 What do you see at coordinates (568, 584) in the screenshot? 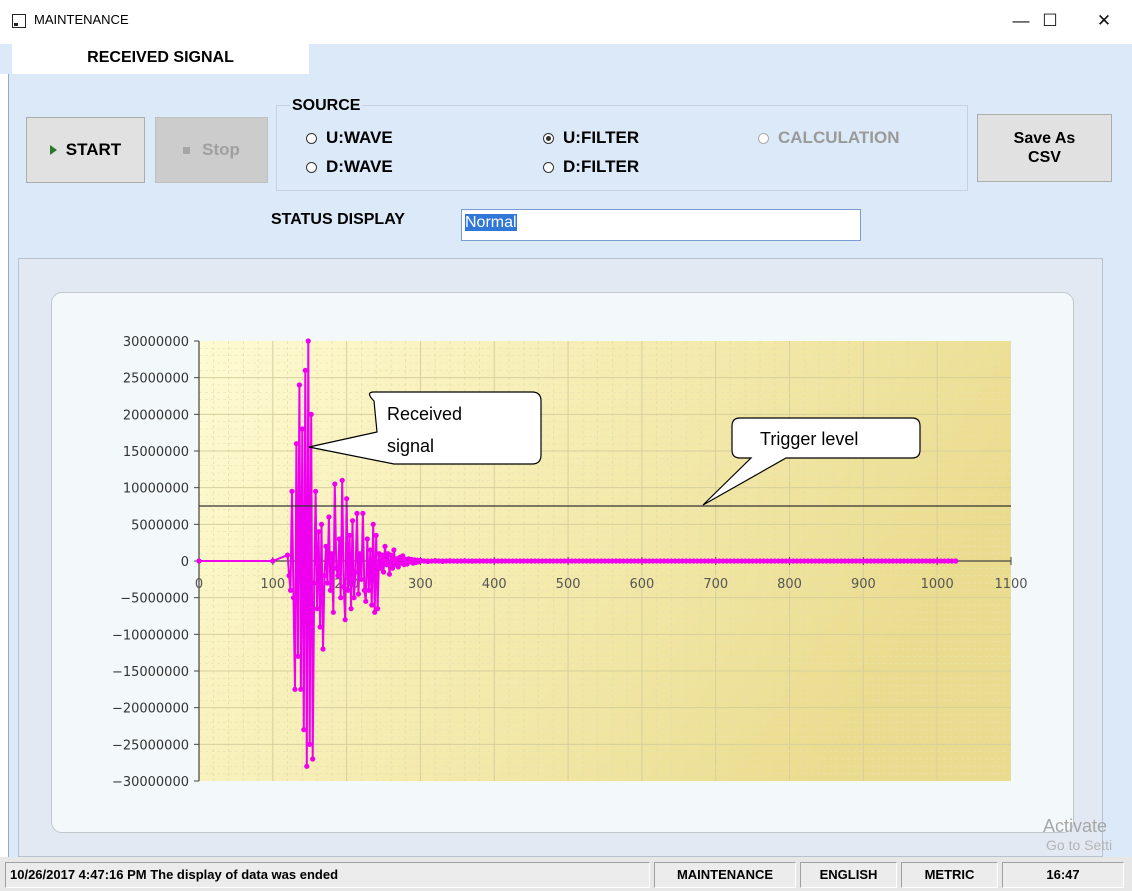
I see `x-tick-label: 500` at bounding box center [568, 584].